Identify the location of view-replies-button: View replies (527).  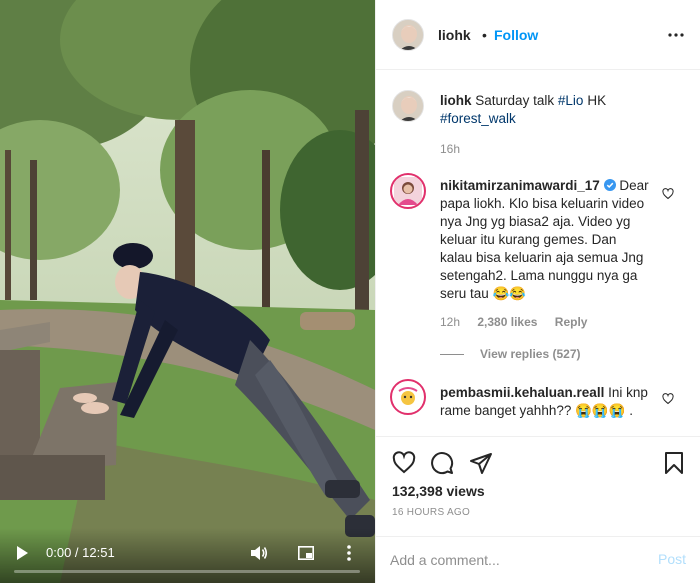
(530, 354).